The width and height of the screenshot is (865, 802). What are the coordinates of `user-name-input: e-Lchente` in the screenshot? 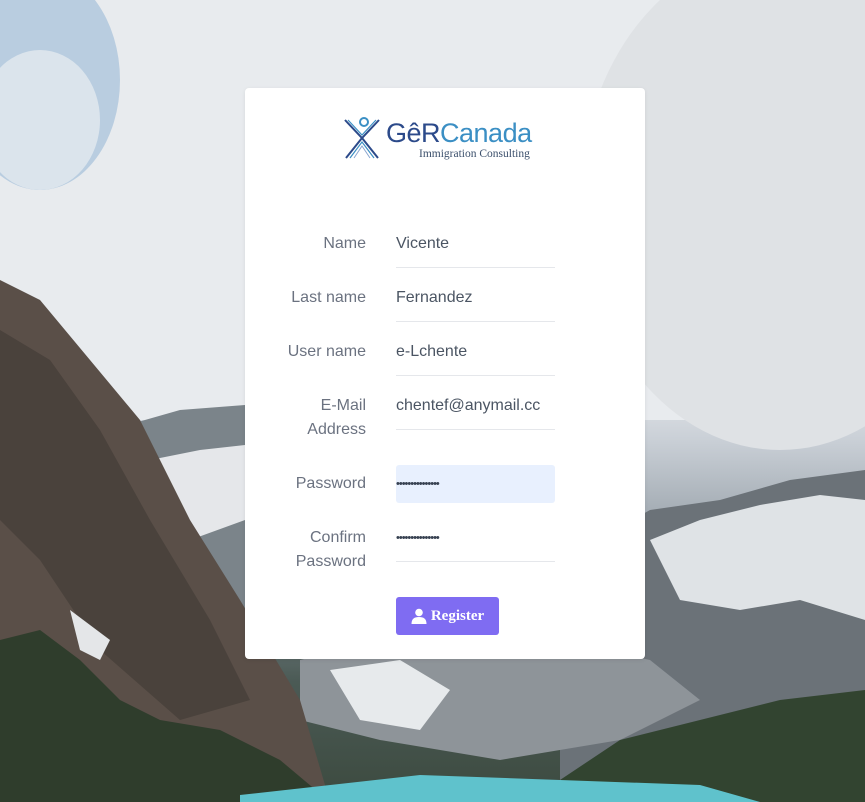 It's located at (475, 357).